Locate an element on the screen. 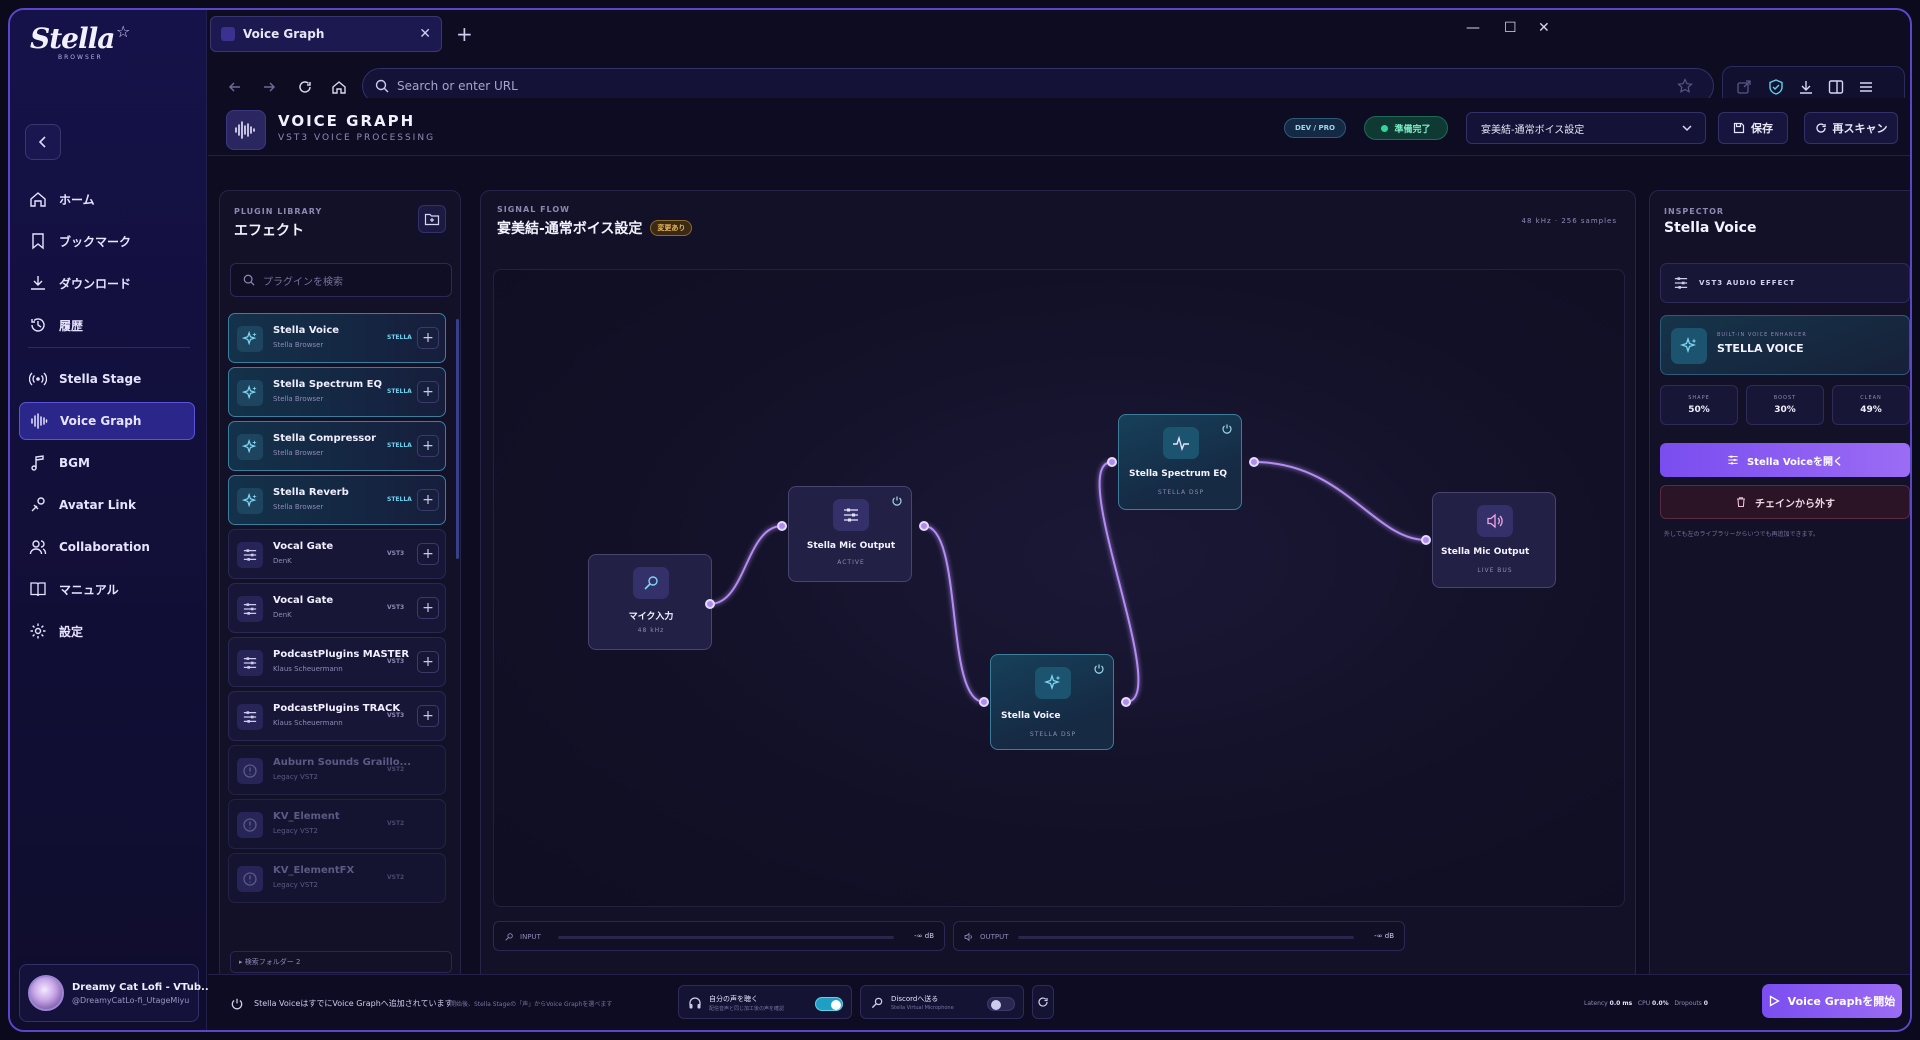 This screenshot has height=1040, width=1920. monitor-toggle is located at coordinates (829, 1004).